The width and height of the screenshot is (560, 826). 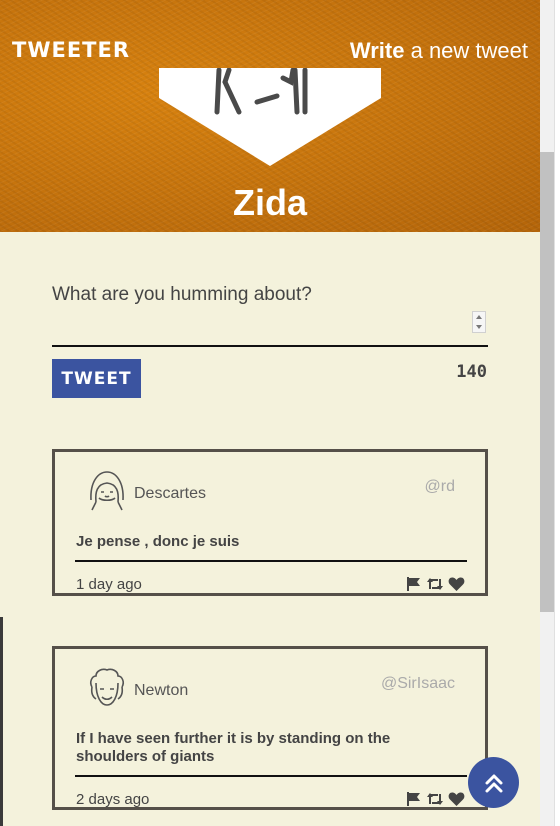 I want to click on tweet-button: TWEET, so click(x=96, y=378).